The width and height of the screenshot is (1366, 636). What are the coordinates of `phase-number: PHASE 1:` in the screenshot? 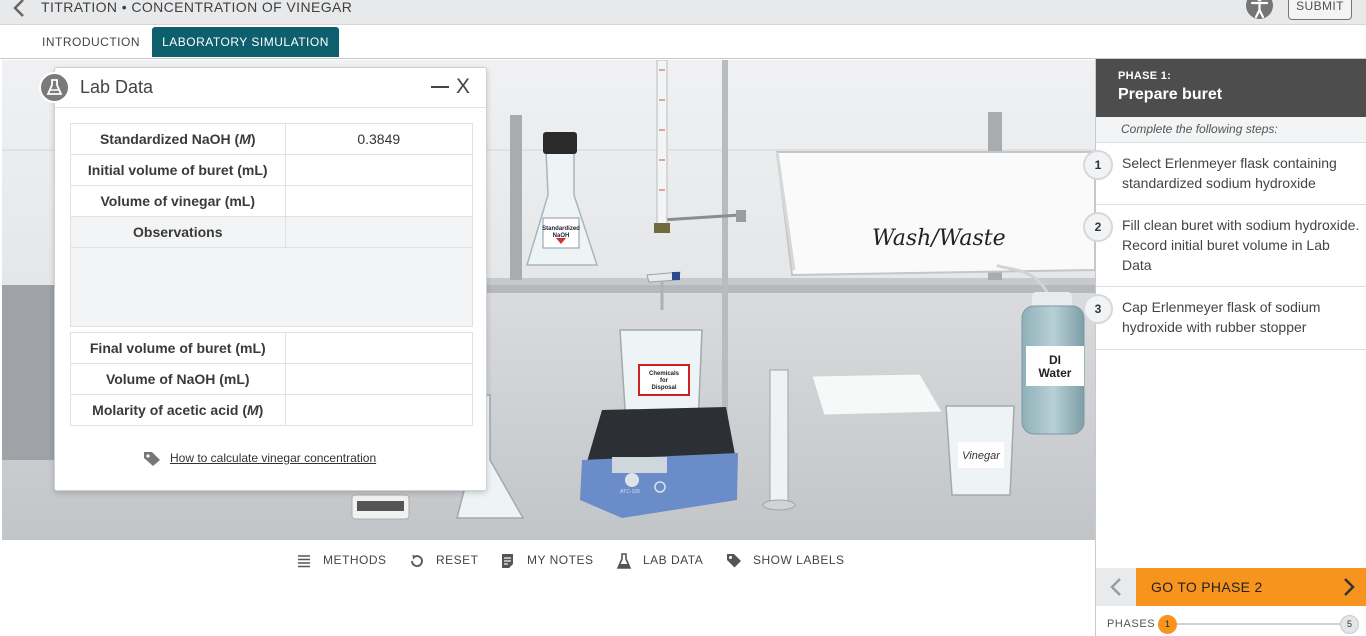 It's located at (1145, 76).